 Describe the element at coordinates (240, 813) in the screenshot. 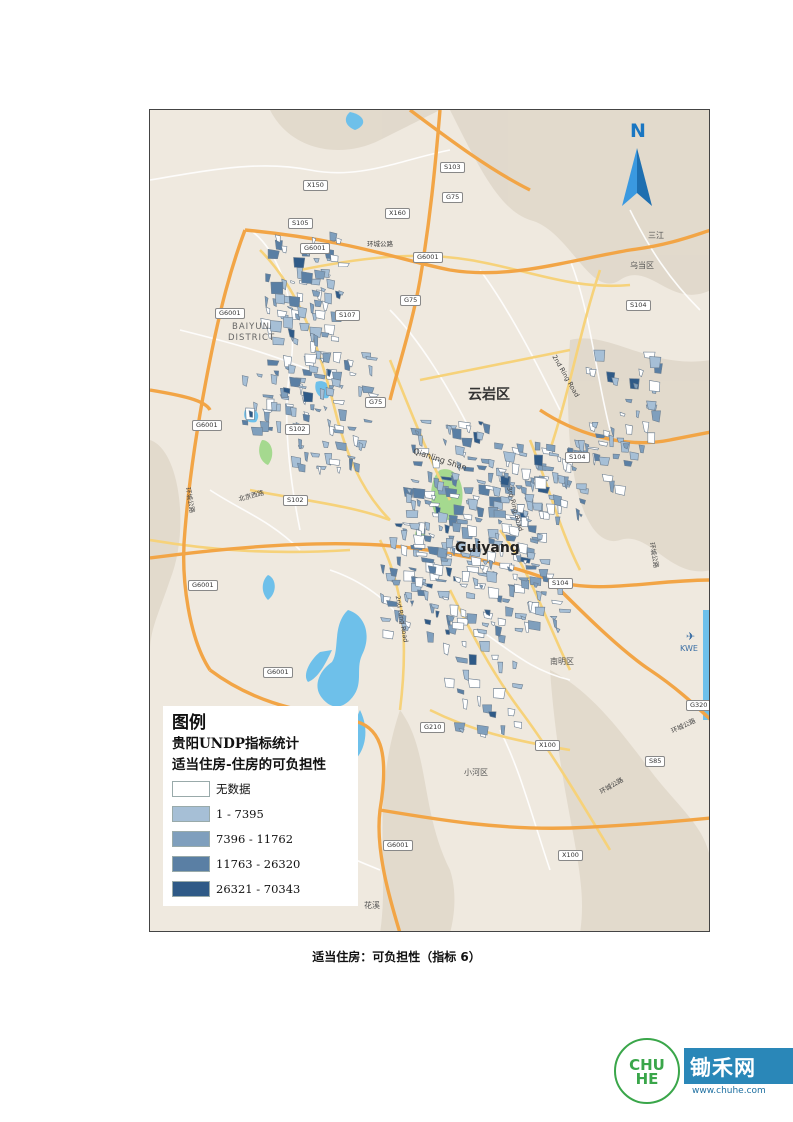

I see `legend-label: 1 - 7395` at that location.